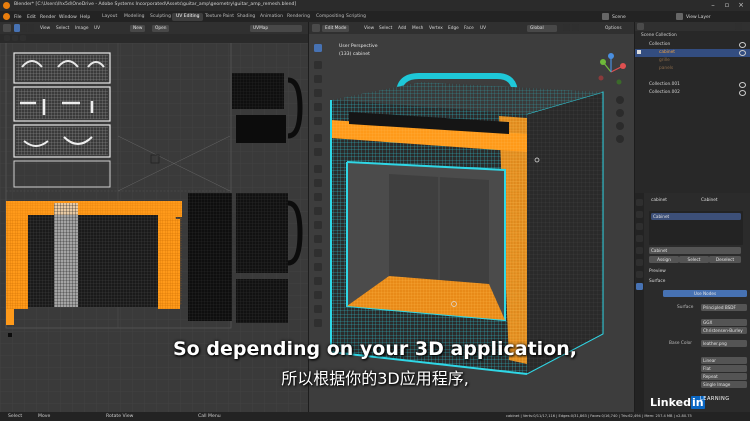 This screenshot has height=421, width=750. I want to click on material-tab-icon, so click(639, 286).